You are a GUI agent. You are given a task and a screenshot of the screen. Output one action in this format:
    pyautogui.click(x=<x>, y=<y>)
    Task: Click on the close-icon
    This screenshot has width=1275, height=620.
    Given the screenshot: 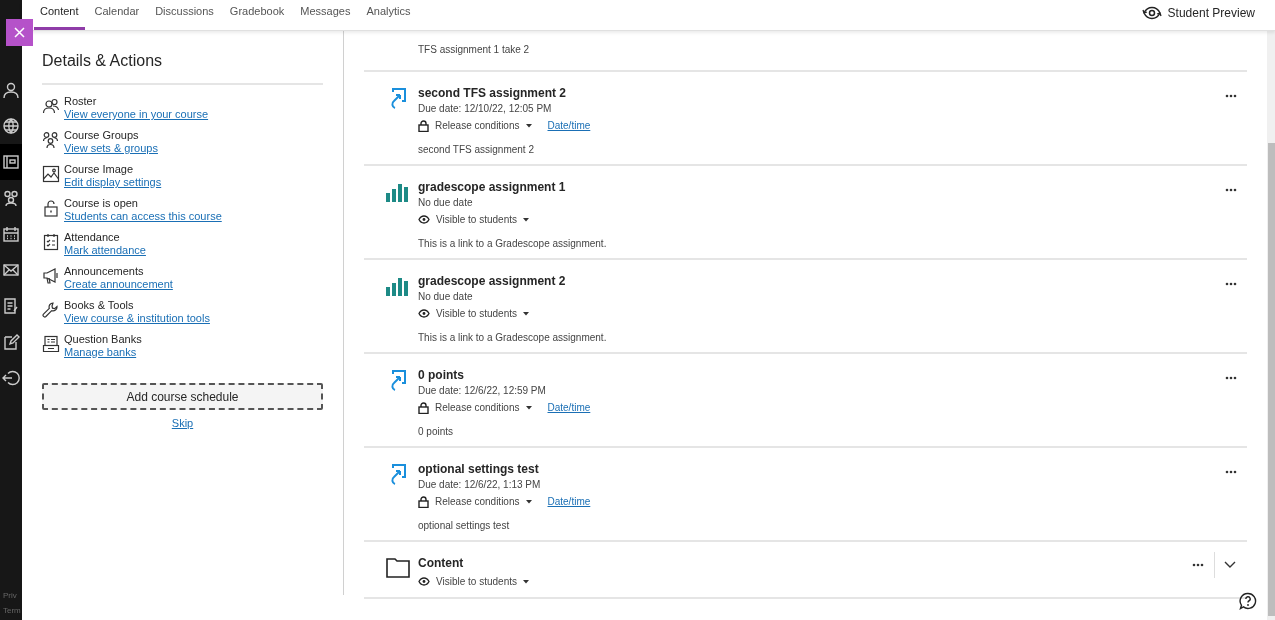 What is the action you would take?
    pyautogui.click(x=19, y=32)
    